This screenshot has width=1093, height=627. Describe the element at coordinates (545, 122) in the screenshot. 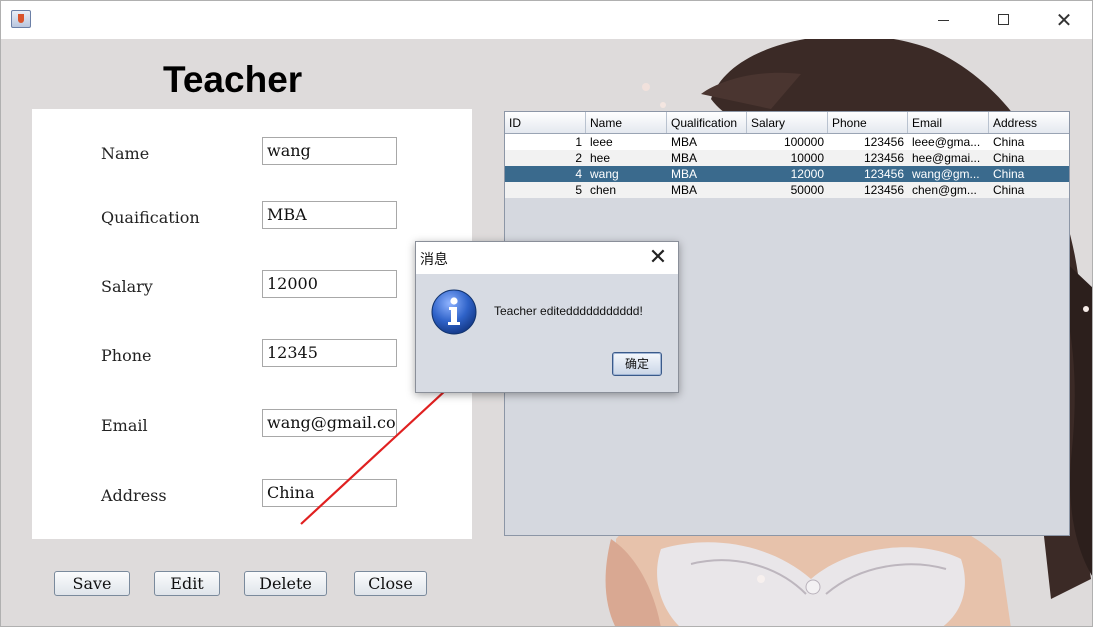

I see `column-header-id: ID` at that location.